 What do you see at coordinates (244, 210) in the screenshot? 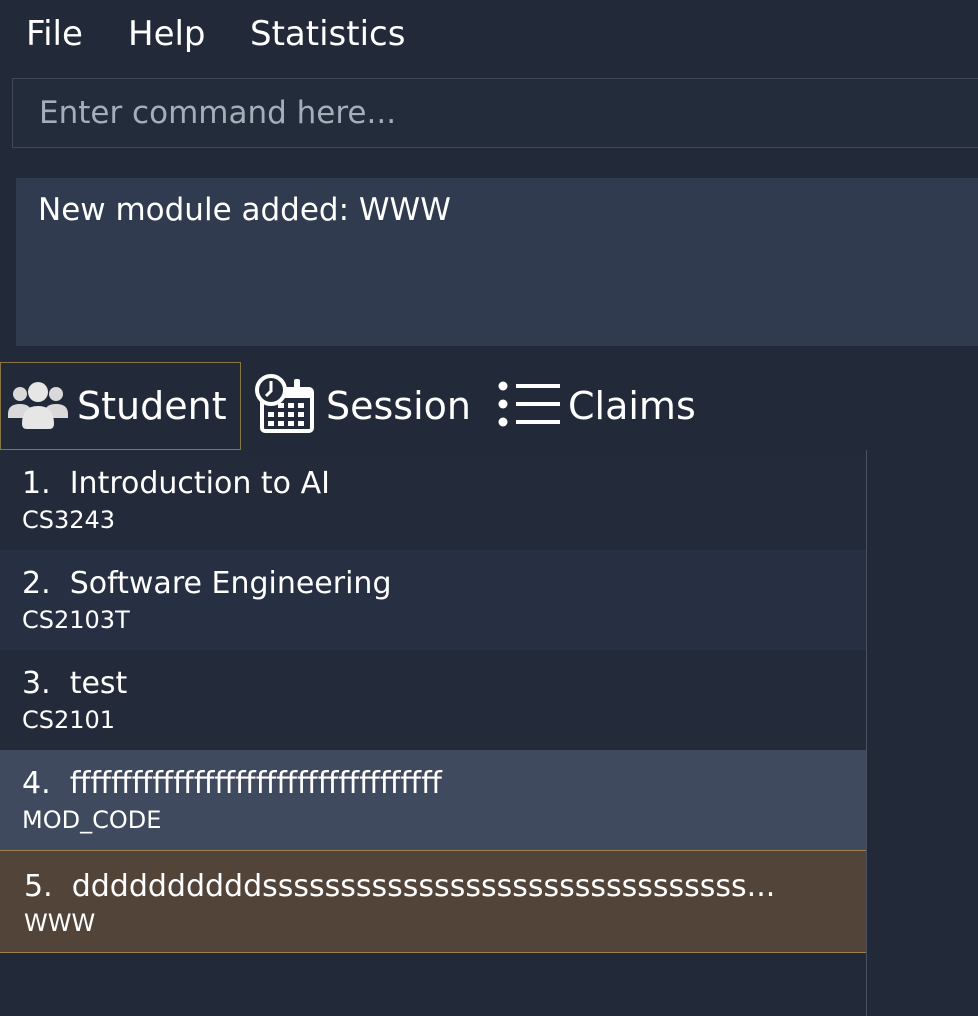
I see `result-message: New module added: WWW` at bounding box center [244, 210].